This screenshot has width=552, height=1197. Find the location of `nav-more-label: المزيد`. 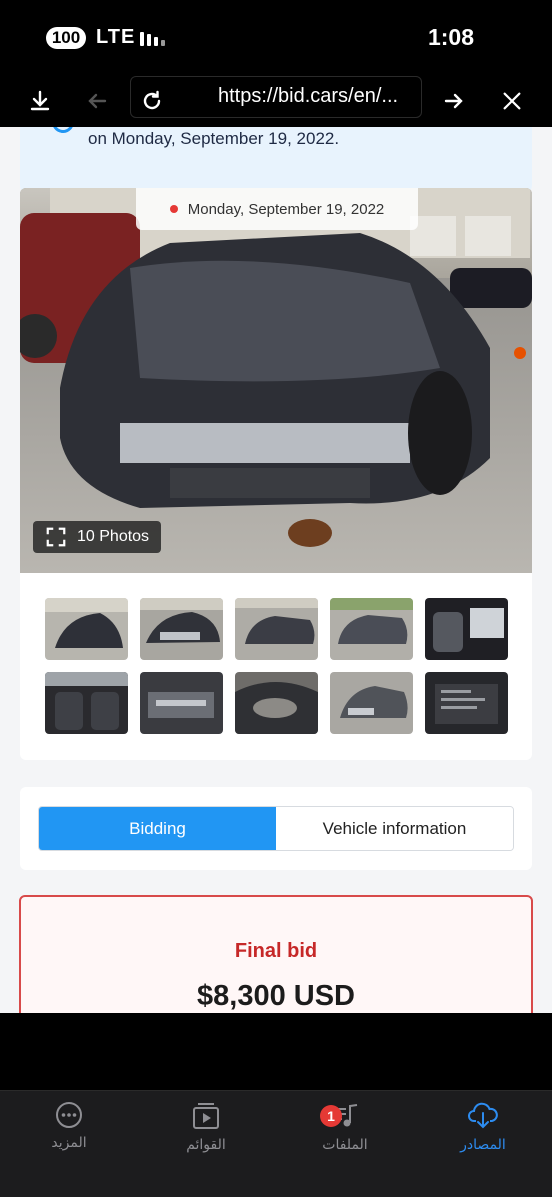

nav-more-label: المزيد is located at coordinates (69, 1143).